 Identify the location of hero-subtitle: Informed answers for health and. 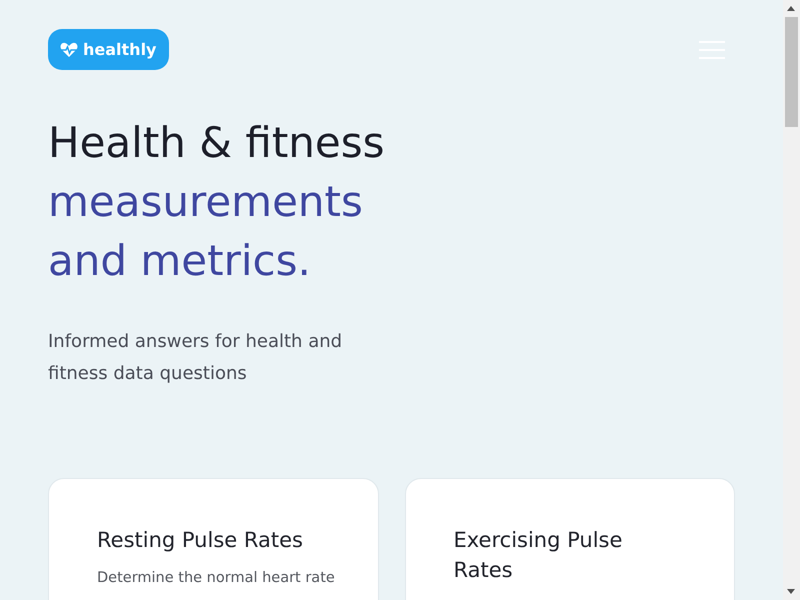
(196, 342).